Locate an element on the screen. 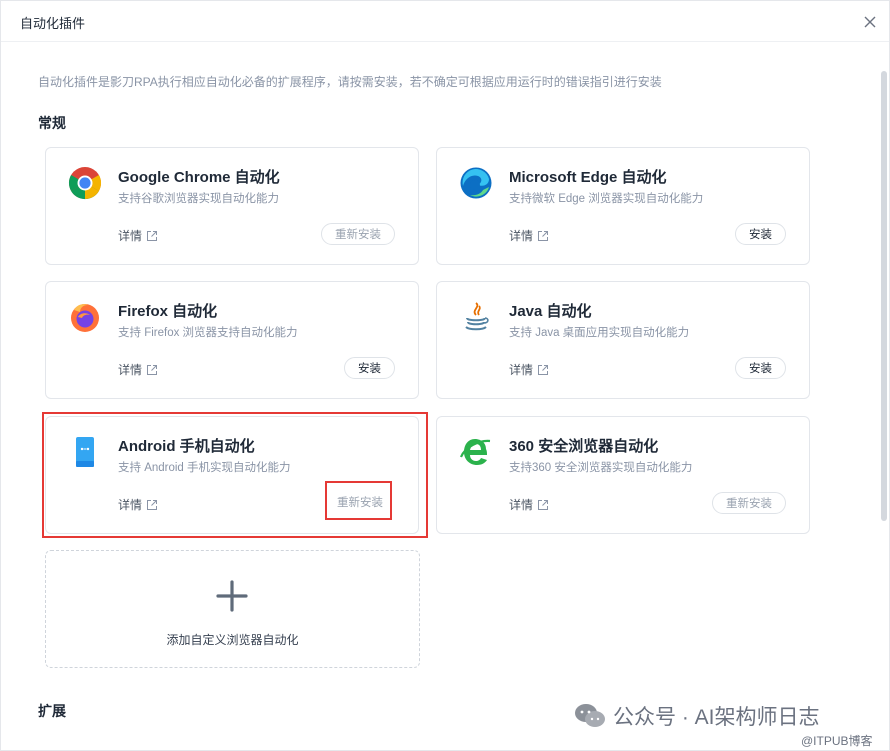 Image resolution: width=890 pixels, height=751 pixels. add-custom-browser-card: 添加自定义浏览器自动化 is located at coordinates (232, 609).